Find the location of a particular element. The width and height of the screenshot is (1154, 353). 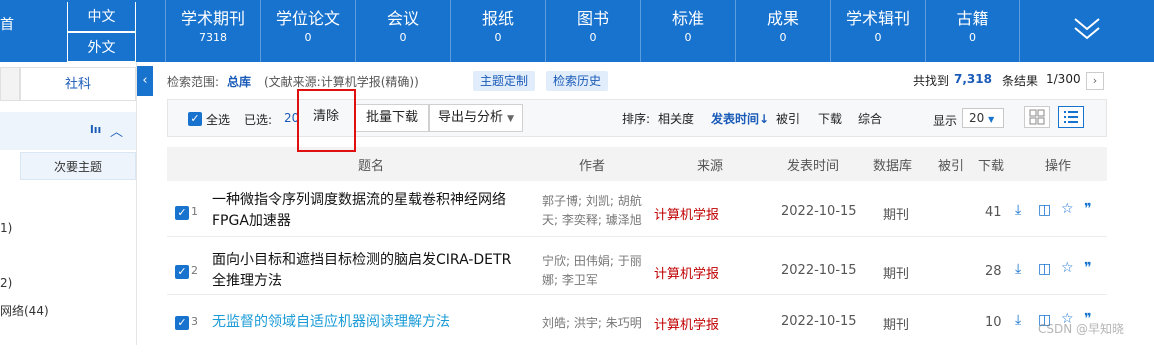

found-suffix: 条结果 is located at coordinates (1020, 81).